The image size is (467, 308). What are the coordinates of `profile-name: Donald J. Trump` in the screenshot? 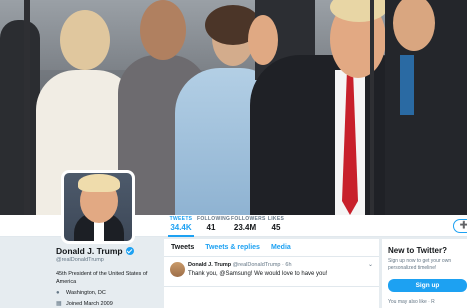 It's located at (89, 251).